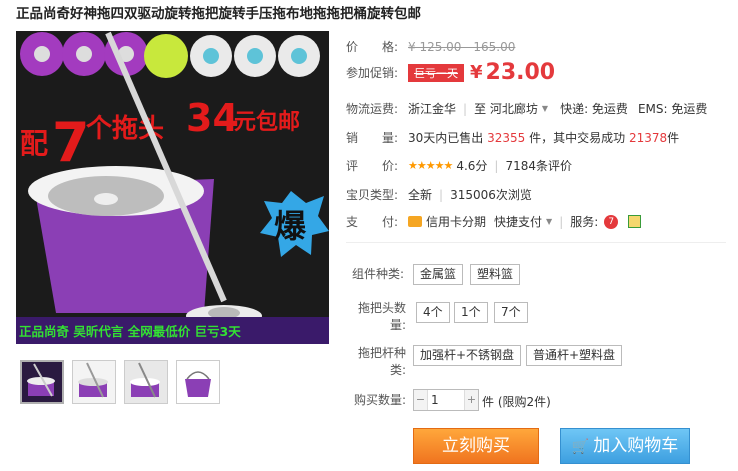 This screenshot has width=738, height=471. I want to click on price-row: 价 格: ¥ 125.00 - 165.00, so click(430, 46).